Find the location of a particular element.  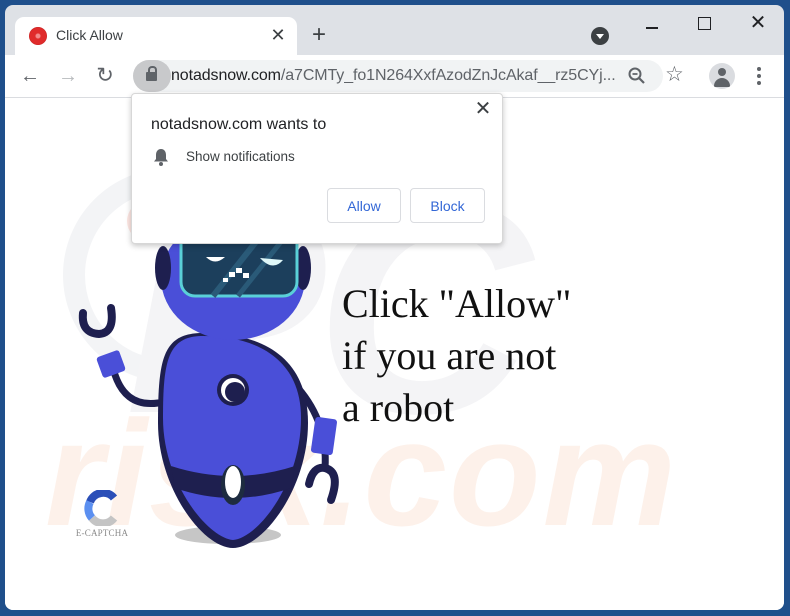

block-button: Block is located at coordinates (447, 205).